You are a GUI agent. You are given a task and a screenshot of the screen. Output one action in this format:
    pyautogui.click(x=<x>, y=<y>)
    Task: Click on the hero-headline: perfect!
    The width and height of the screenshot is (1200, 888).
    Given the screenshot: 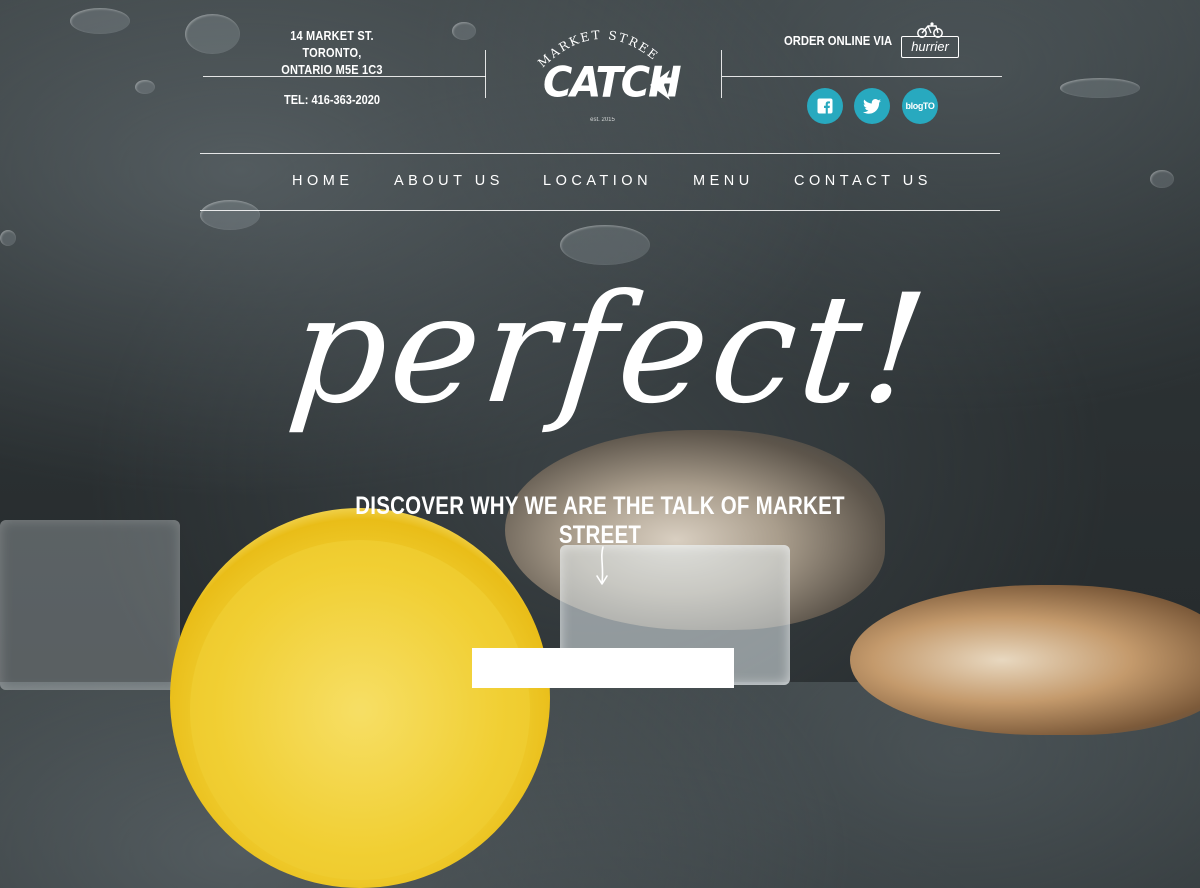 What is the action you would take?
    pyautogui.click(x=610, y=350)
    